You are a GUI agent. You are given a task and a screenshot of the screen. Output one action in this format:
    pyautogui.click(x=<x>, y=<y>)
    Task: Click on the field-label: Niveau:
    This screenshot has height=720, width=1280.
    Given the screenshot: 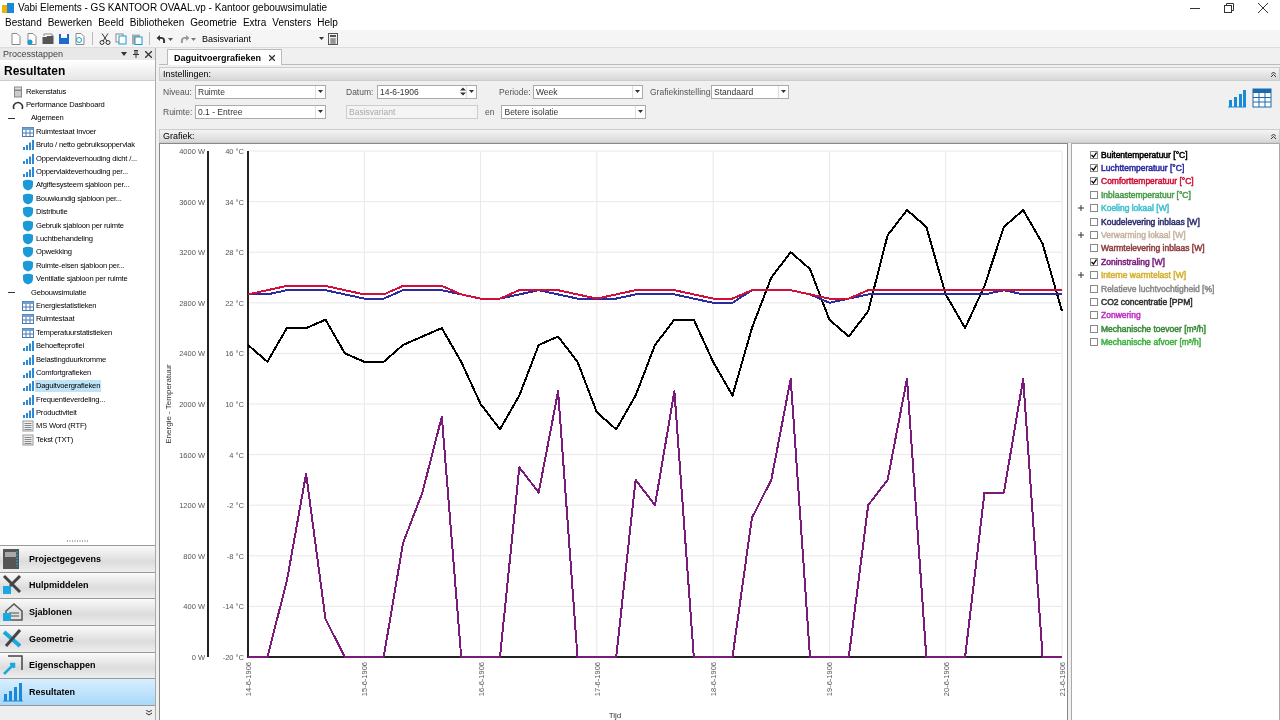 What is the action you would take?
    pyautogui.click(x=178, y=91)
    